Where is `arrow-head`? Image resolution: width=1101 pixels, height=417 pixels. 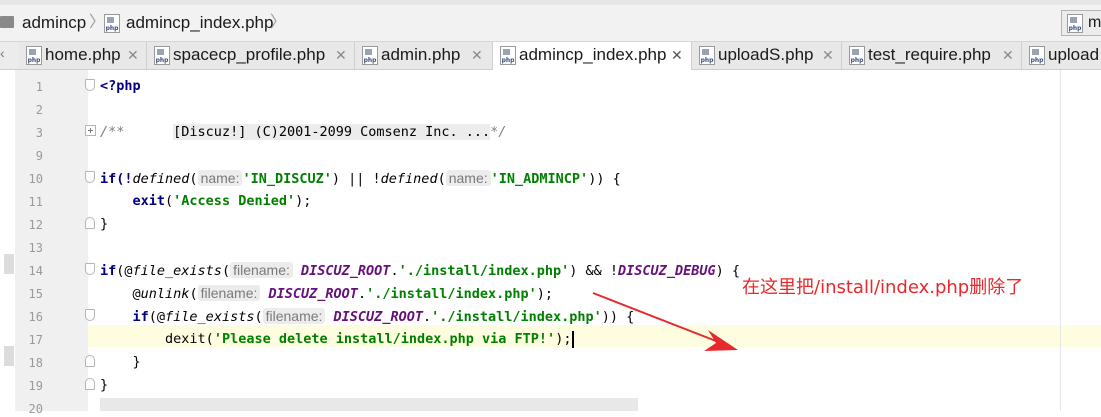
arrow-head is located at coordinates (721, 340).